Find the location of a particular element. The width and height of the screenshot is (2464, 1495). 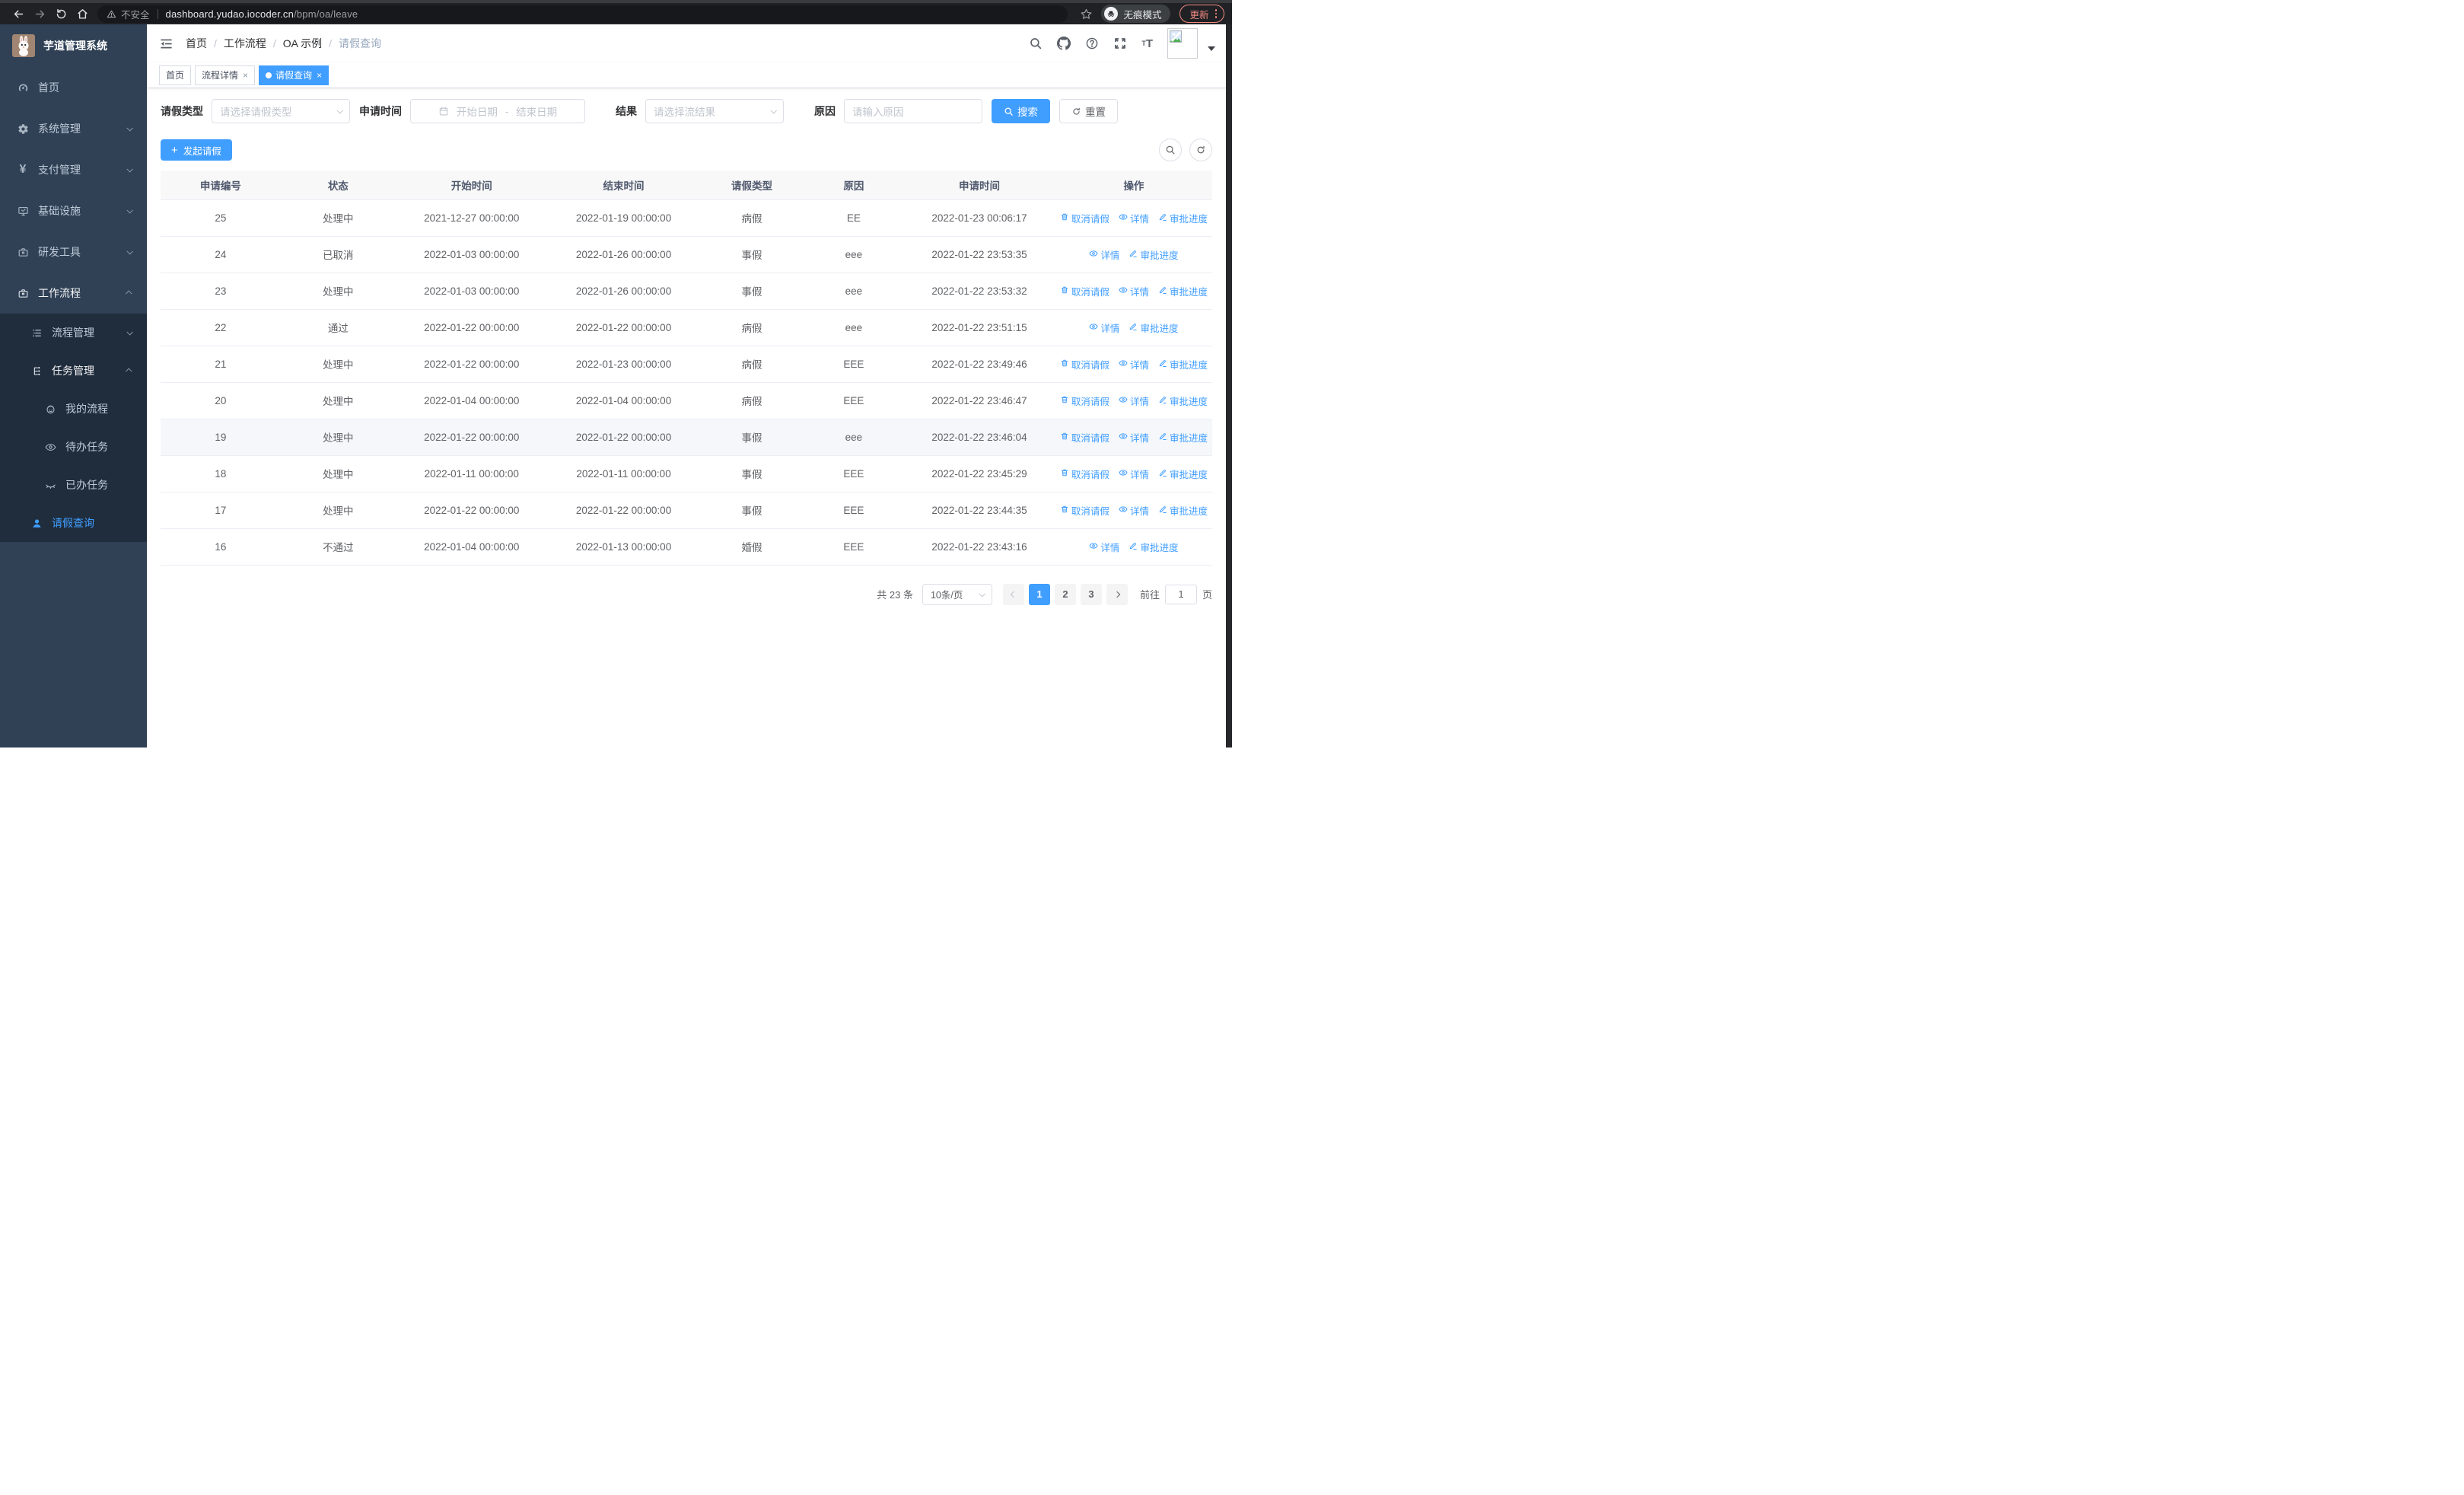

sidebar-item-system: 系统管理 is located at coordinates (73, 128).